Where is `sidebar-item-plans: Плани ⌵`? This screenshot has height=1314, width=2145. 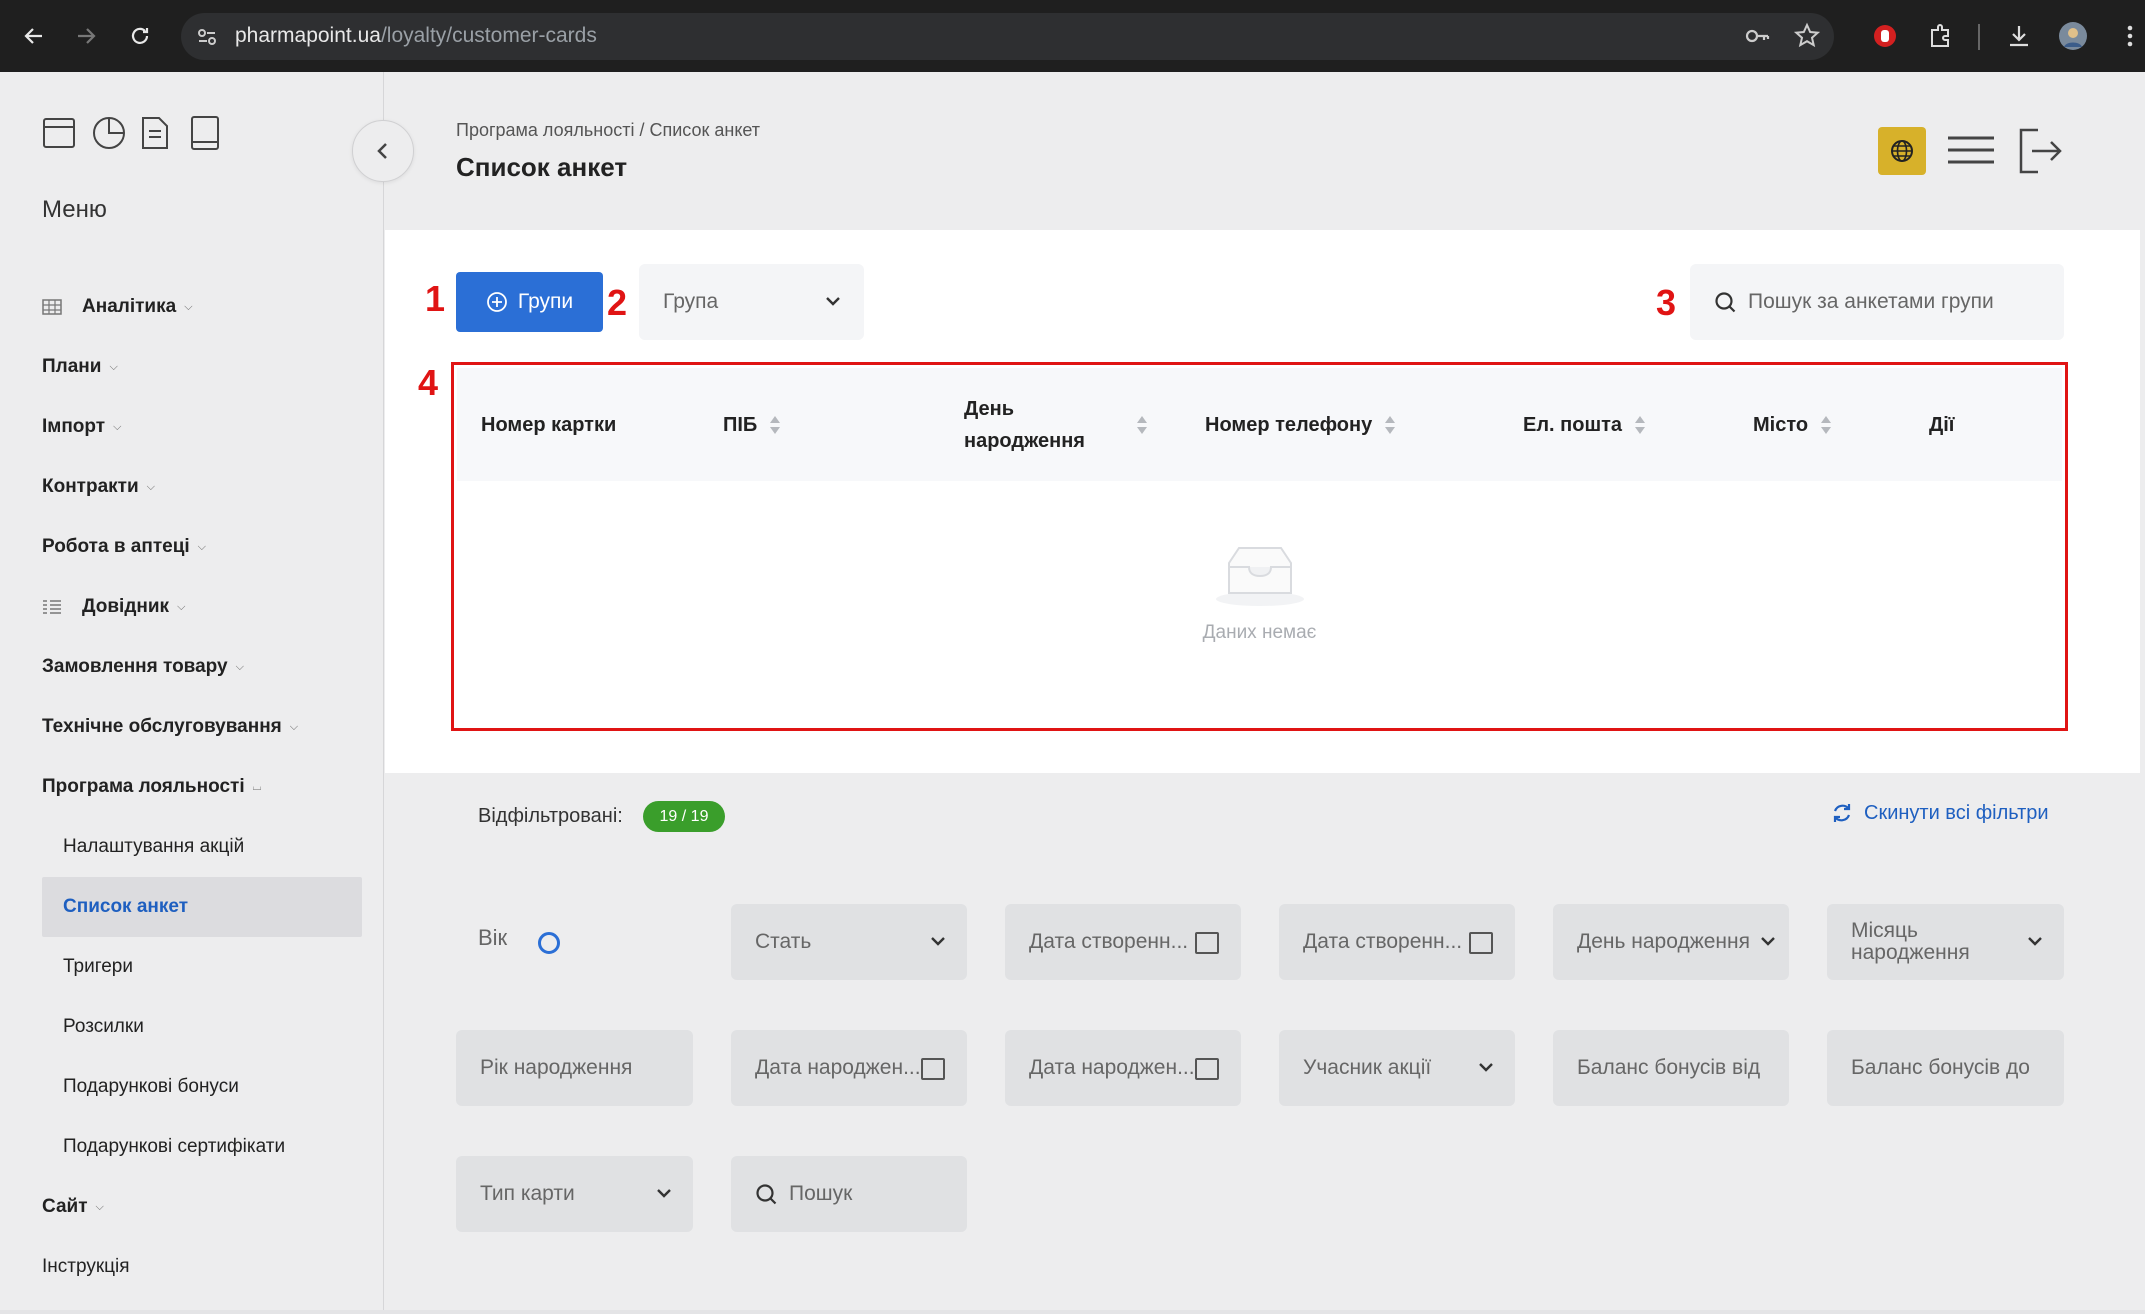
sidebar-item-plans: Плани ⌵ is located at coordinates (202, 367).